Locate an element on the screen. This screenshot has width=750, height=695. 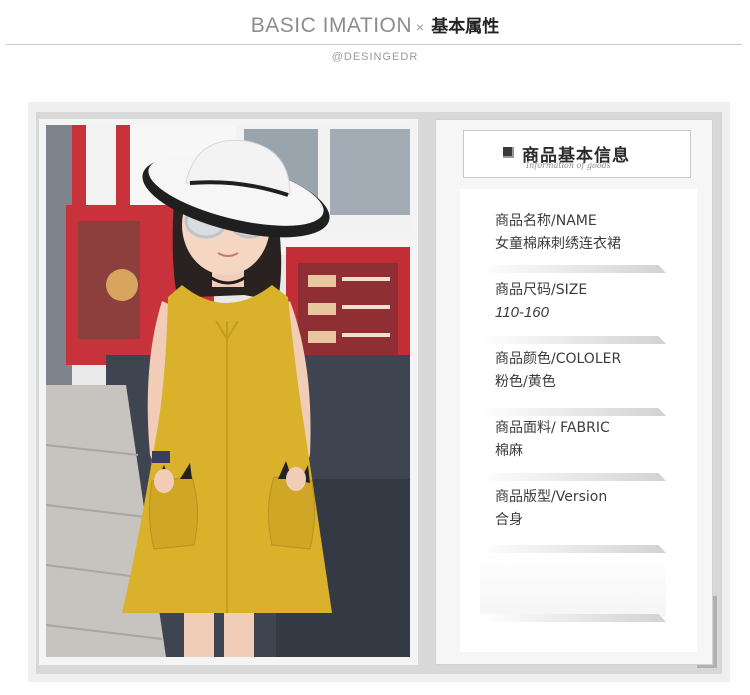
info-row-name: 商品名称/NAME 女童棉麻刺绣连衣裙 is located at coordinates (585, 232).